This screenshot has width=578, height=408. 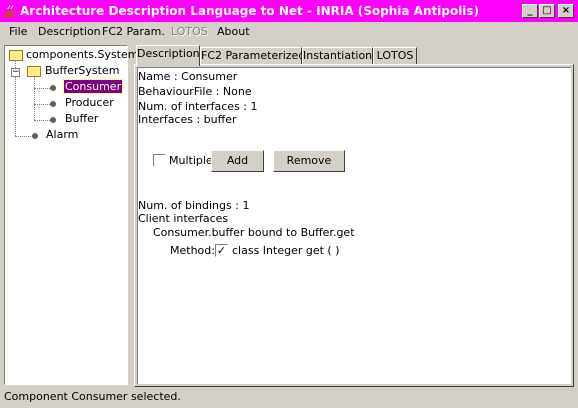 I want to click on num-bindings-text: Num. of bindings : 1, so click(x=194, y=205).